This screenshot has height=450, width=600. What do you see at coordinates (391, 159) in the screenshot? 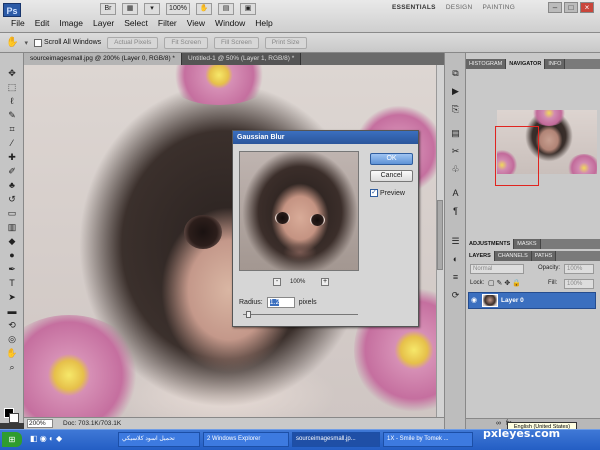
I see `ok-button: OK` at bounding box center [391, 159].